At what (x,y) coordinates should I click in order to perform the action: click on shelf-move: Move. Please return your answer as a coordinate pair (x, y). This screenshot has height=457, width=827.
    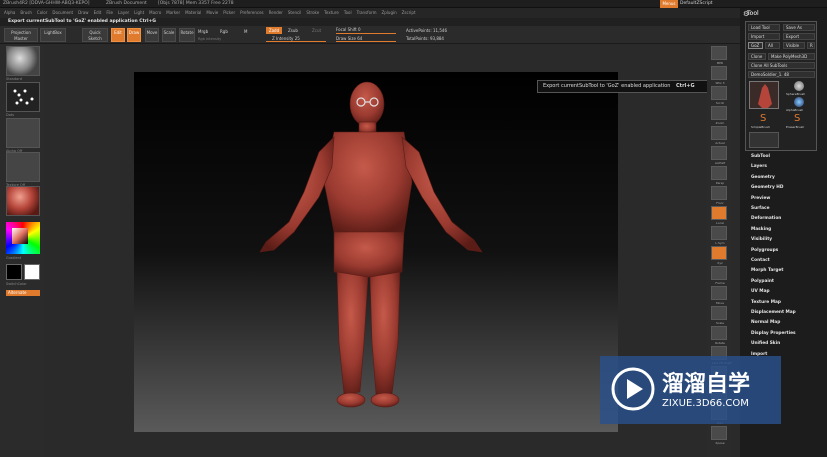
    Looking at the image, I should click on (719, 295).